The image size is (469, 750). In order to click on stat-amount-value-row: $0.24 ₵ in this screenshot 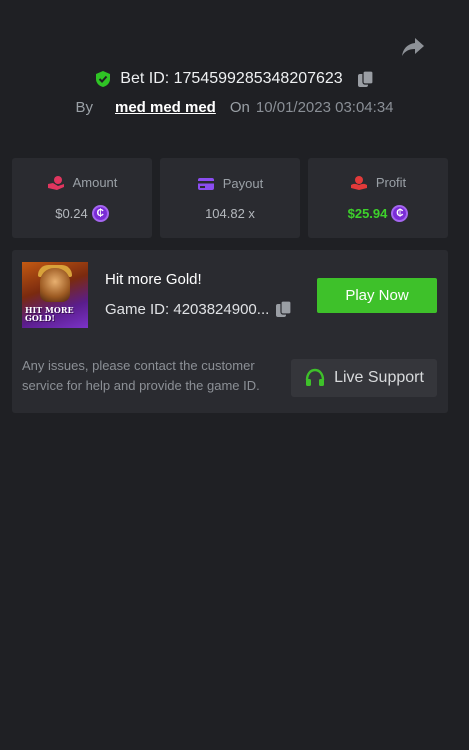, I will do `click(82, 213)`.